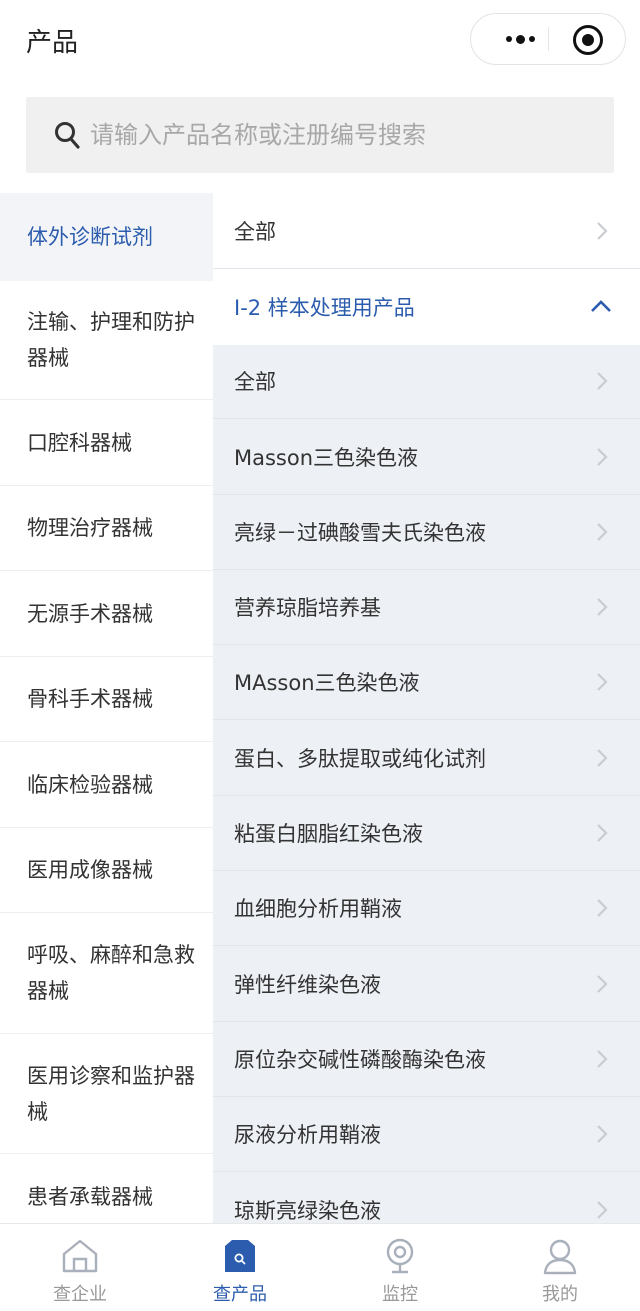 The height and width of the screenshot is (1311, 640). Describe the element at coordinates (560, 1257) in the screenshot. I see `user-icon` at that location.